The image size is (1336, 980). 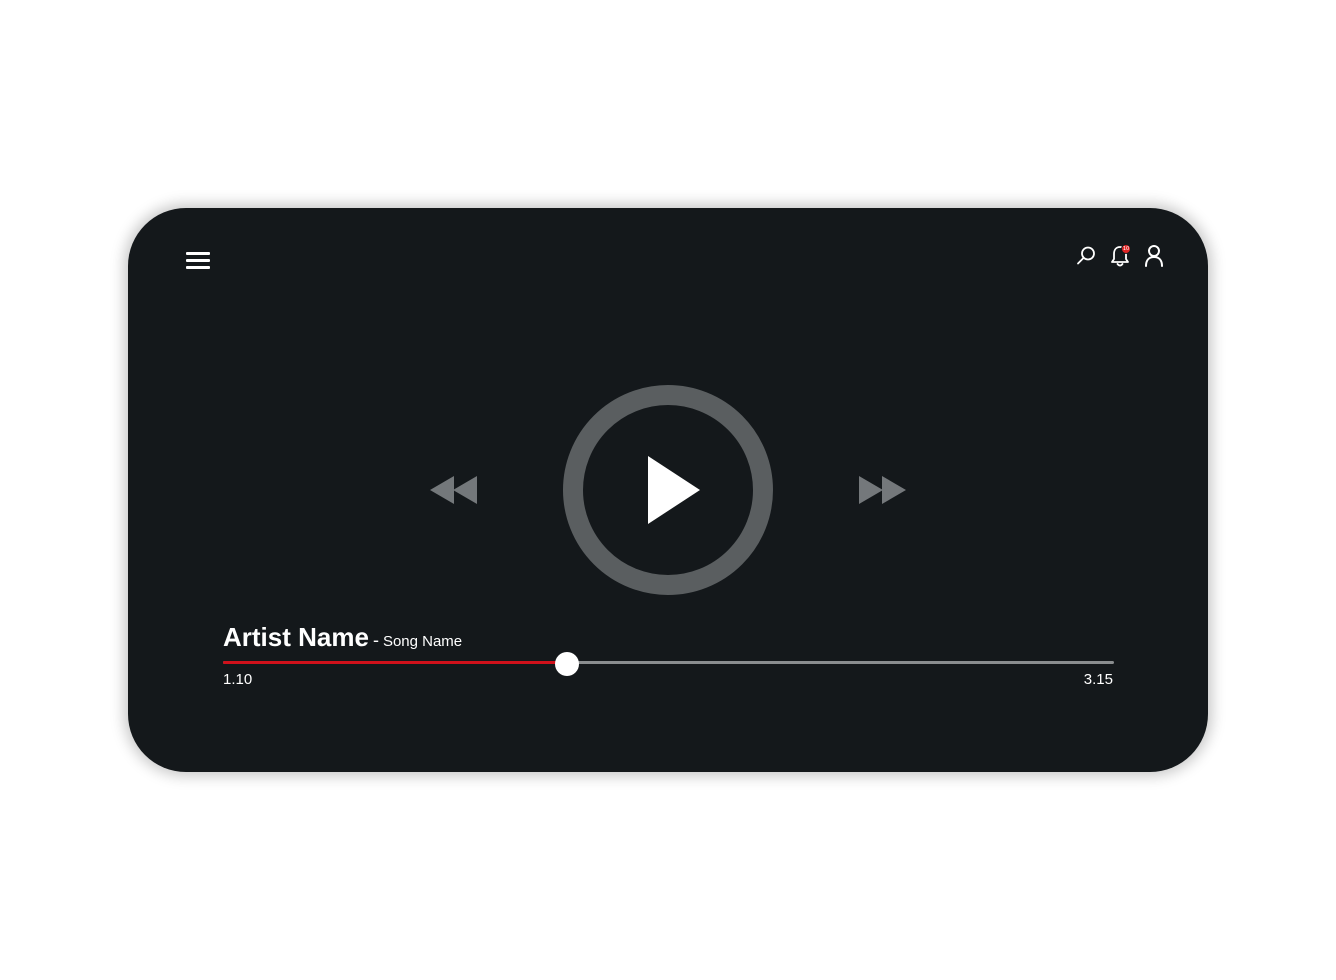 I want to click on menu-button, so click(x=198, y=260).